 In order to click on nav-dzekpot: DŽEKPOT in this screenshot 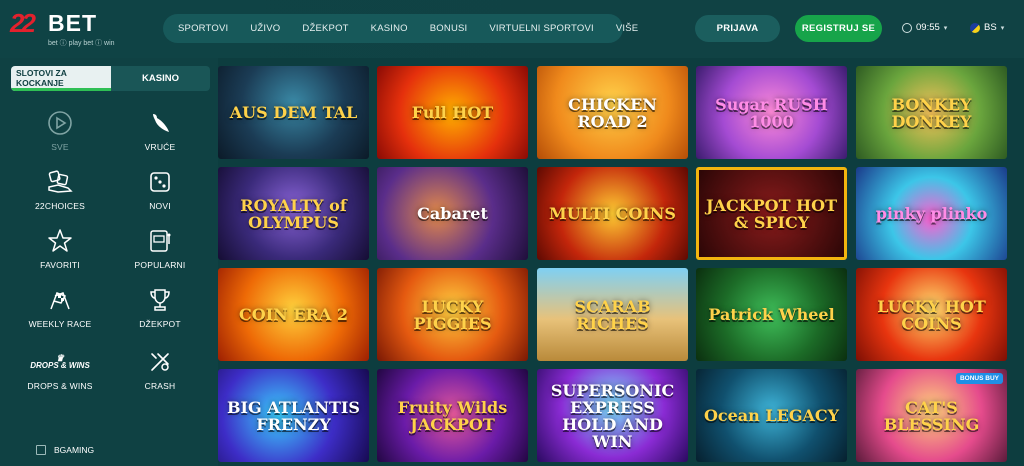, I will do `click(325, 28)`.